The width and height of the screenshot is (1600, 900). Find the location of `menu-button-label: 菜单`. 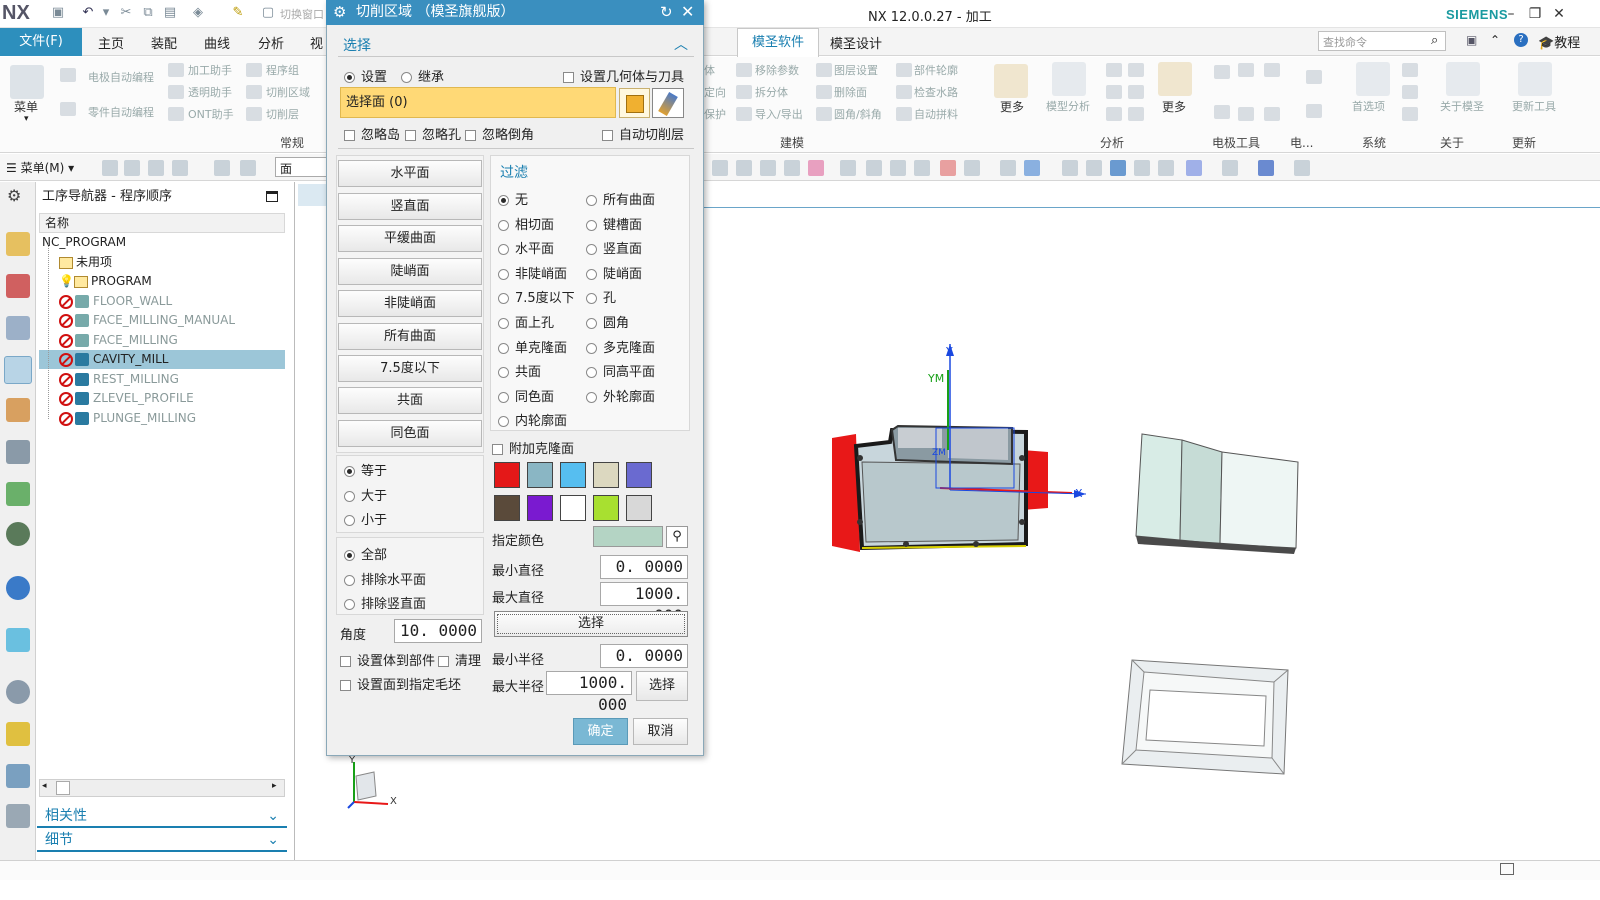

menu-button-label: 菜单 is located at coordinates (26, 106).